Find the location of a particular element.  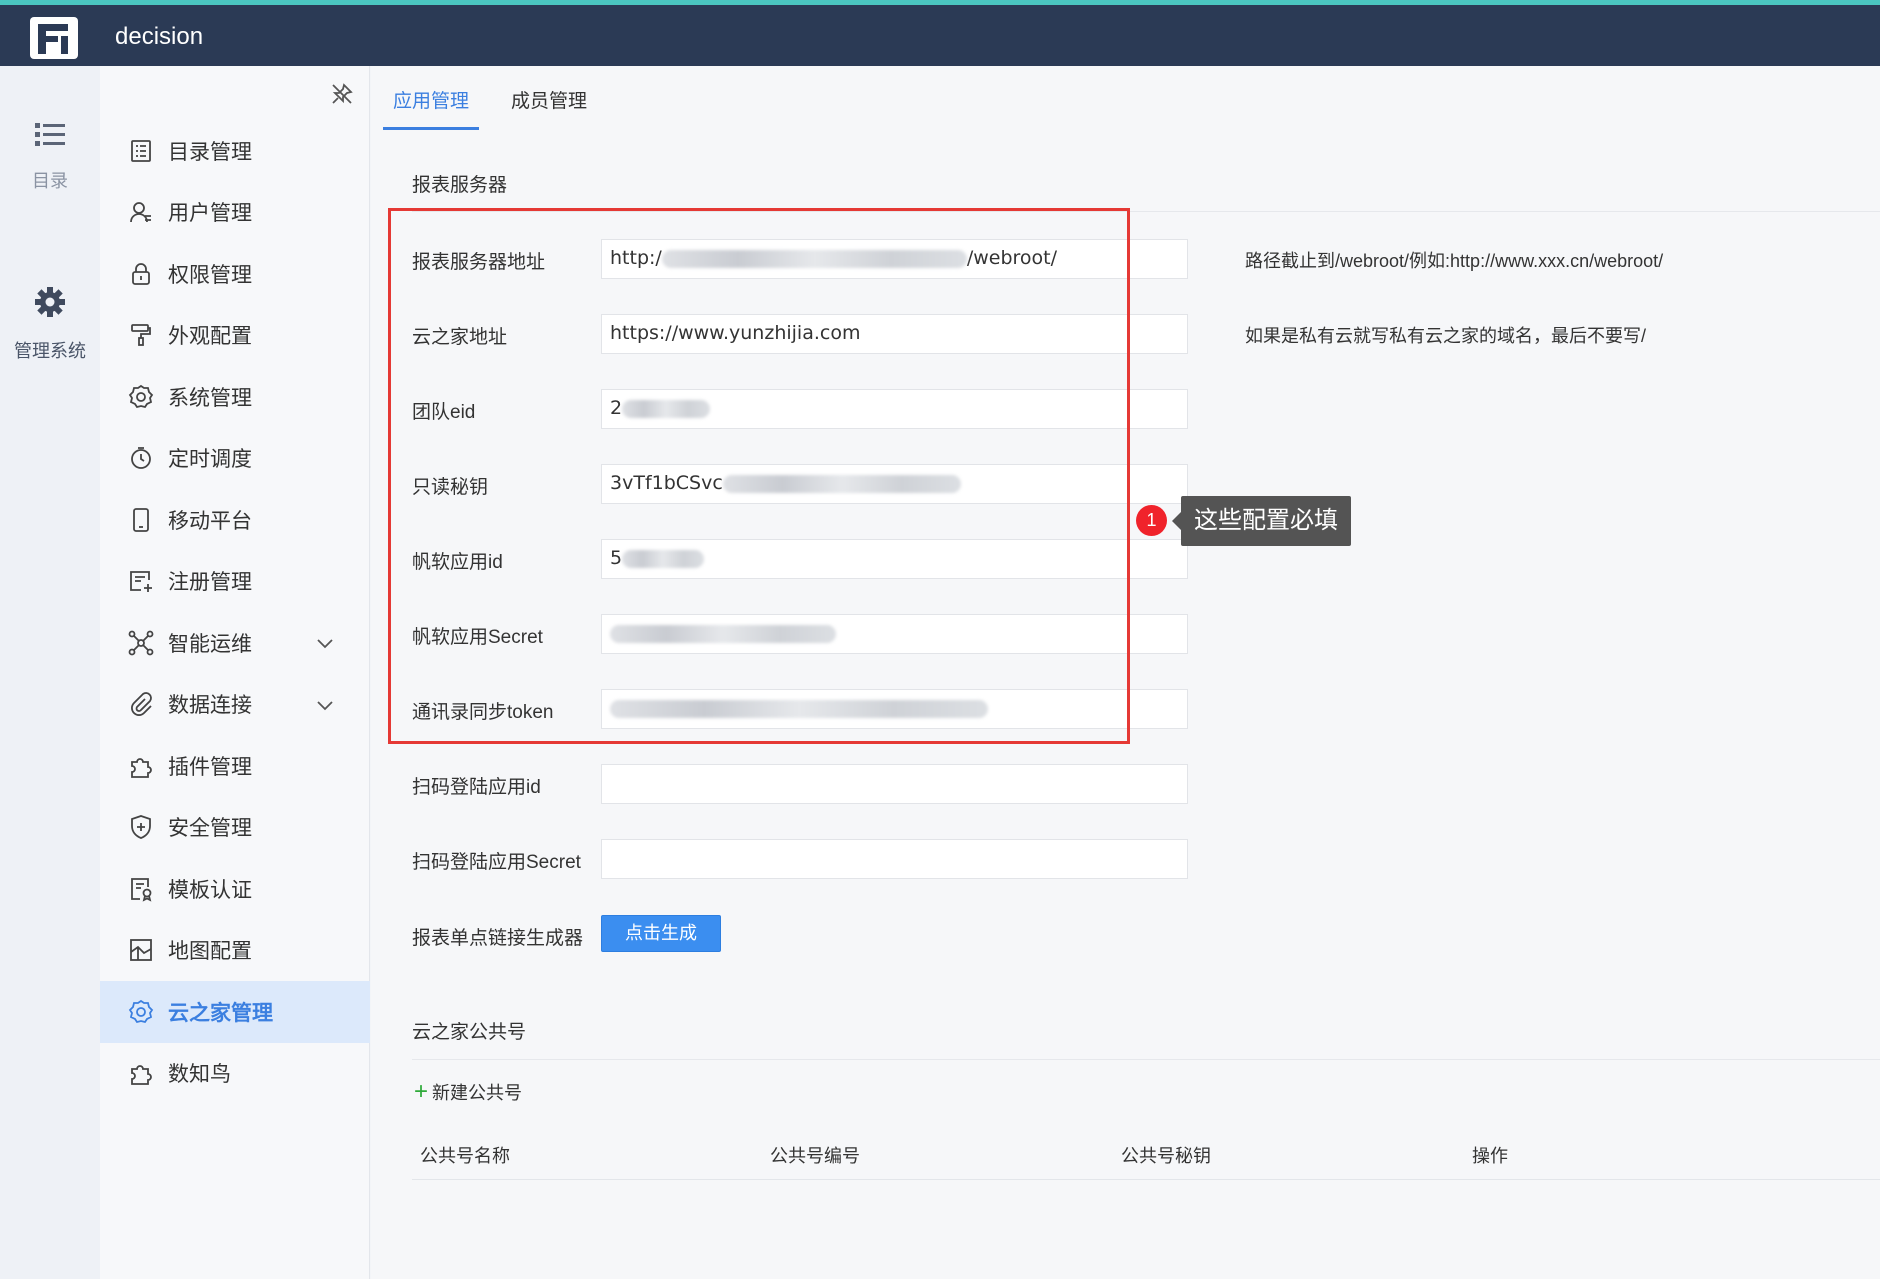

sidebar-item-catalog: 目录管理 is located at coordinates (235, 151).